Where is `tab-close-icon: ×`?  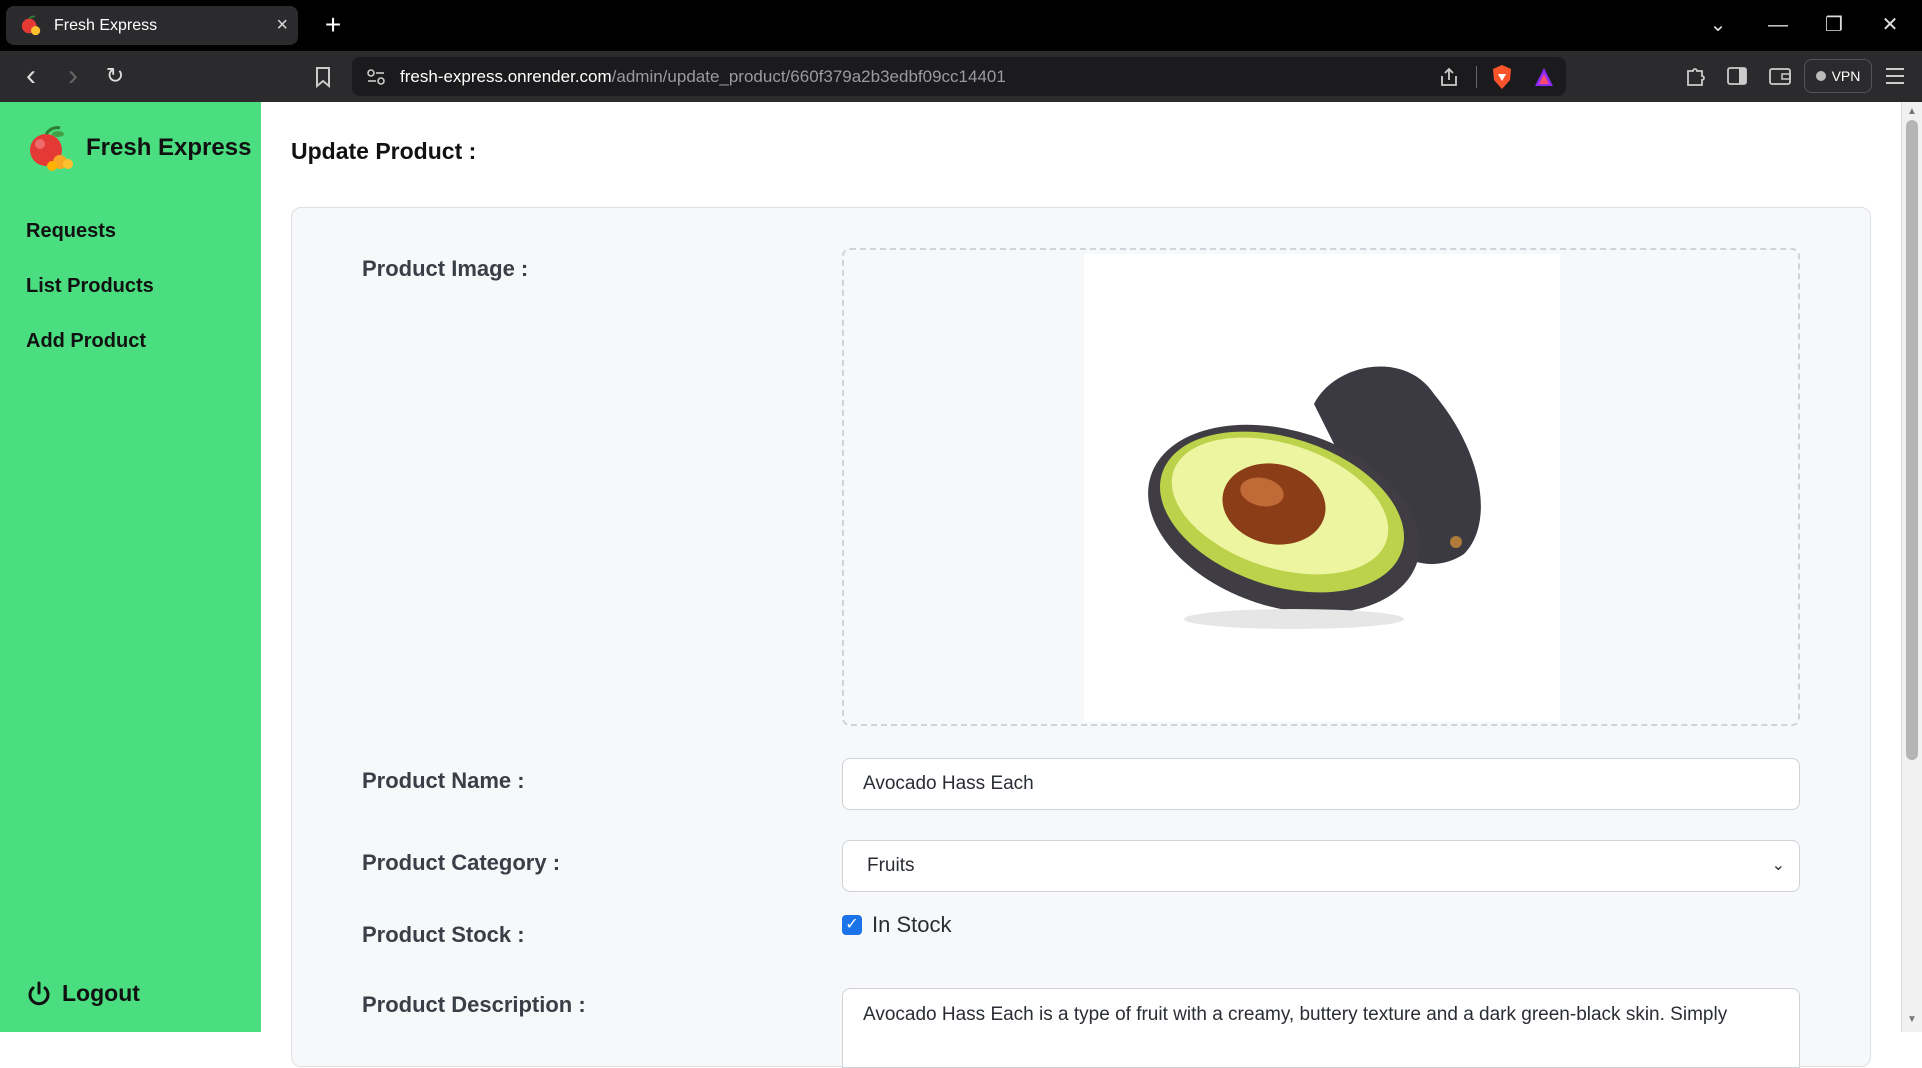 tab-close-icon: × is located at coordinates (282, 25).